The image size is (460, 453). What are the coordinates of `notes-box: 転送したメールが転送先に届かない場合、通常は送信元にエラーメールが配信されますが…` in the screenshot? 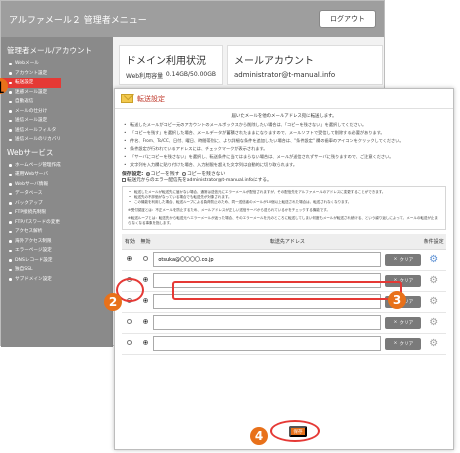 It's located at (284, 208).